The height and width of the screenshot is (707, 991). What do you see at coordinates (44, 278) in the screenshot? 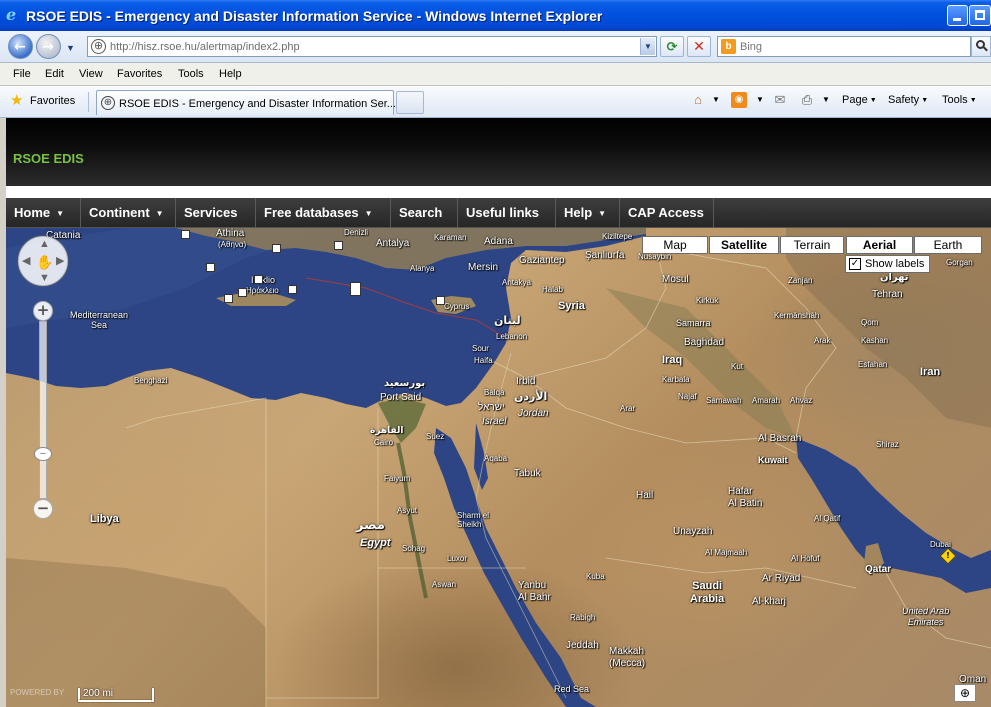
I see `pan-down-icon: ▼` at bounding box center [44, 278].